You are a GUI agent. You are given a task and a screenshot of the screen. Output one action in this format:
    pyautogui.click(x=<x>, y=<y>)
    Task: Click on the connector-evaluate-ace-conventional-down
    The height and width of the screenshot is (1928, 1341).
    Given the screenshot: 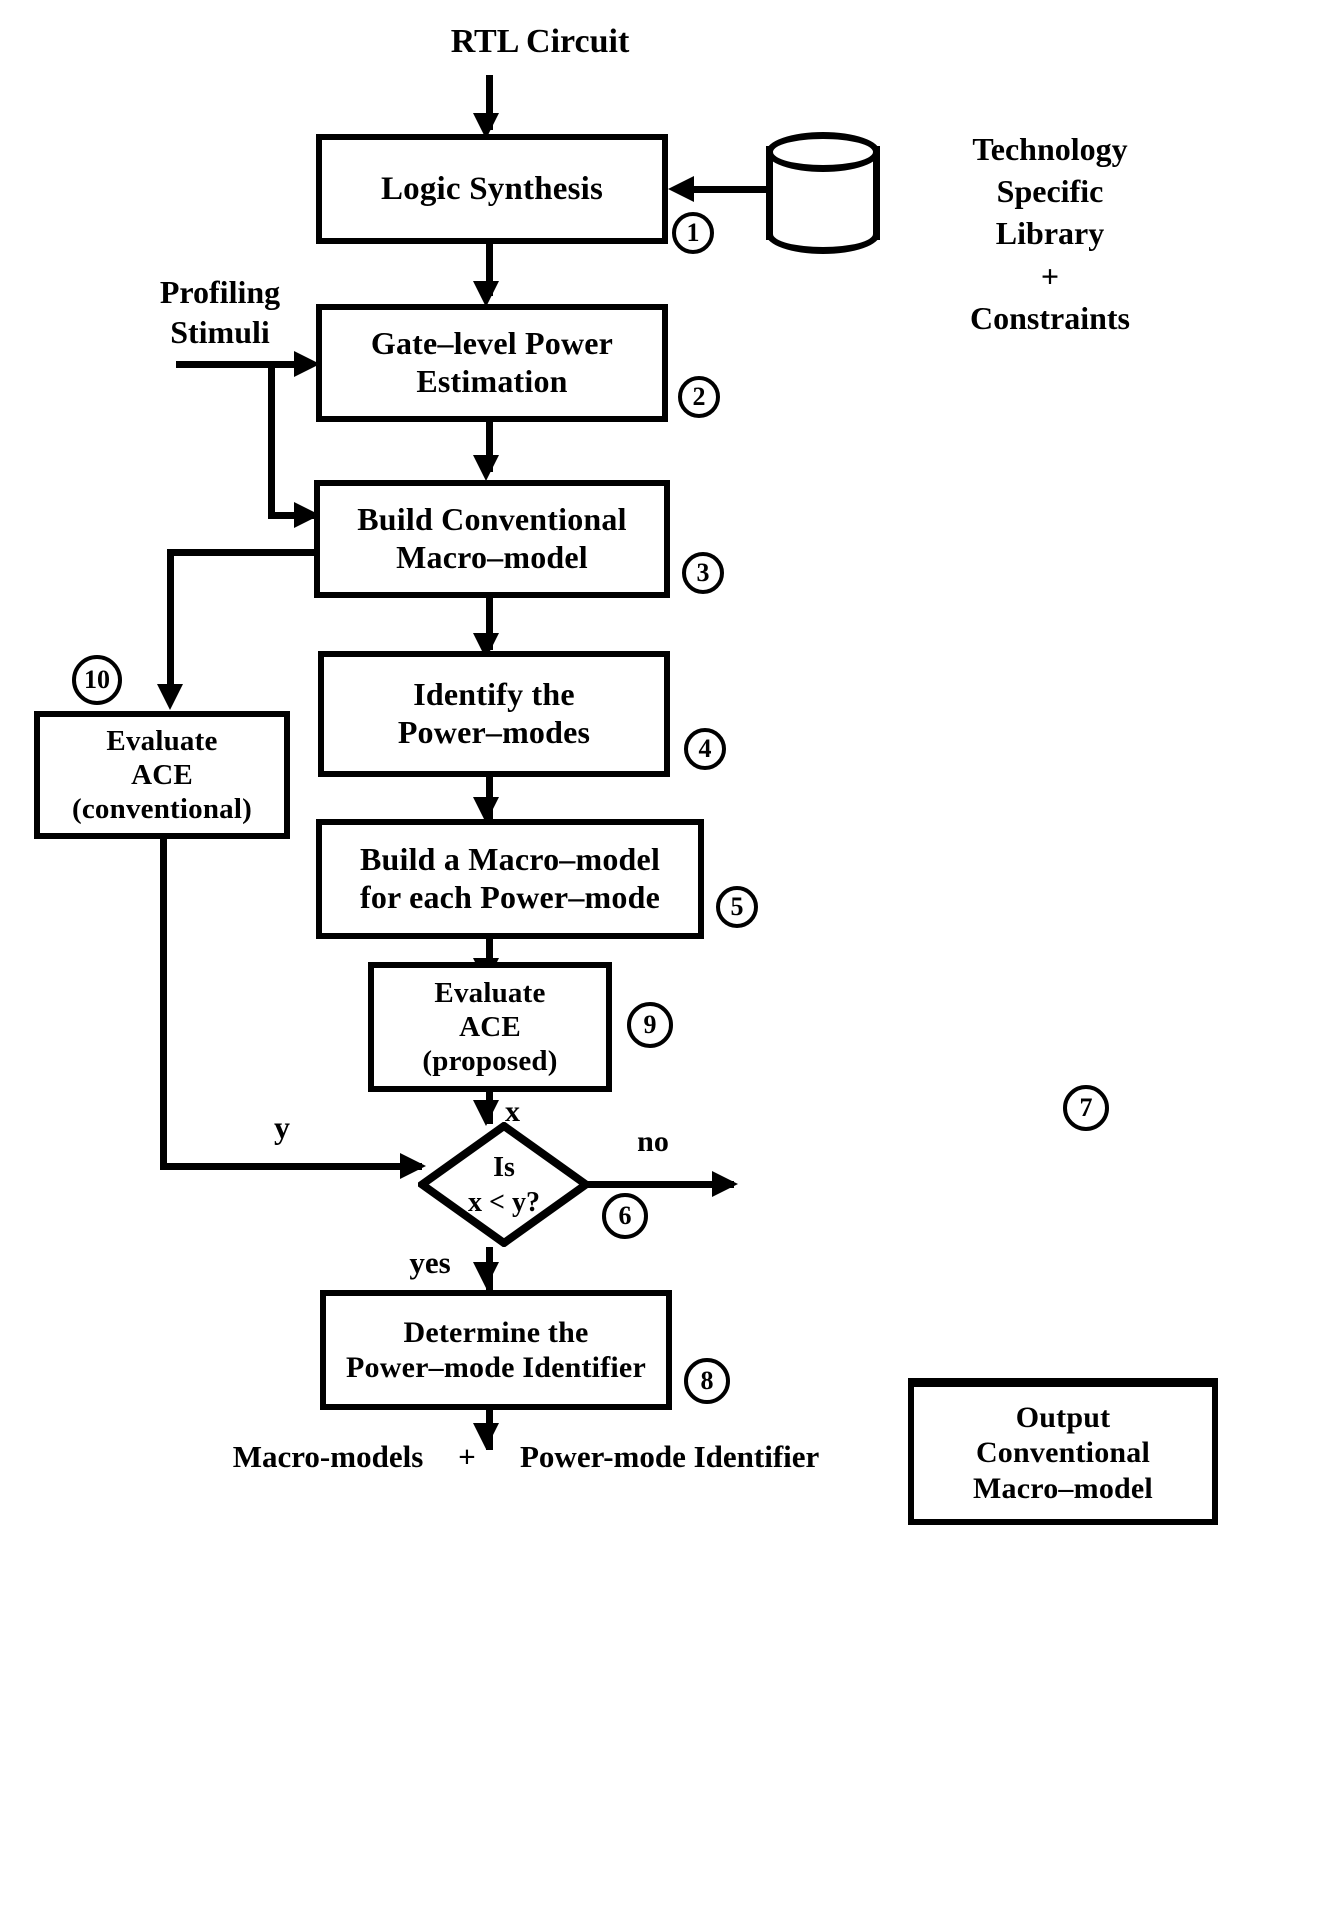 What is the action you would take?
    pyautogui.click(x=163, y=1004)
    